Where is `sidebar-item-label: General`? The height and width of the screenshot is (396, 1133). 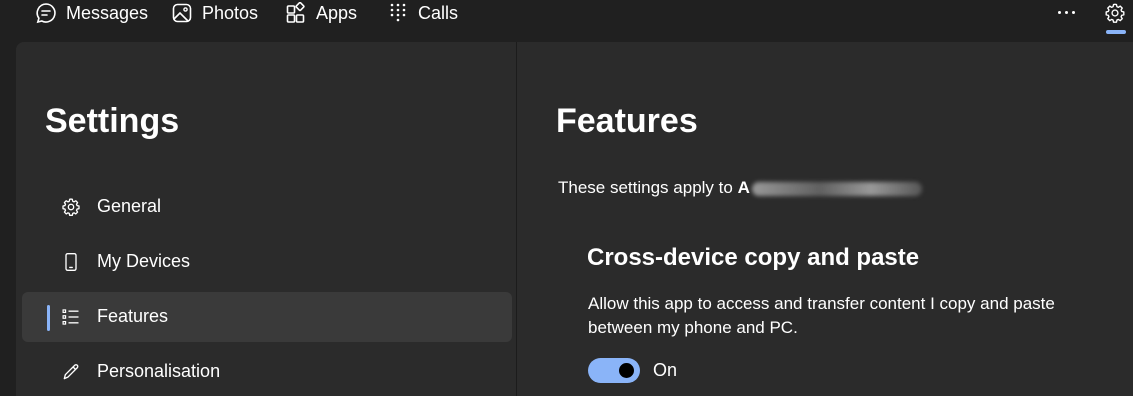
sidebar-item-label: General is located at coordinates (129, 206).